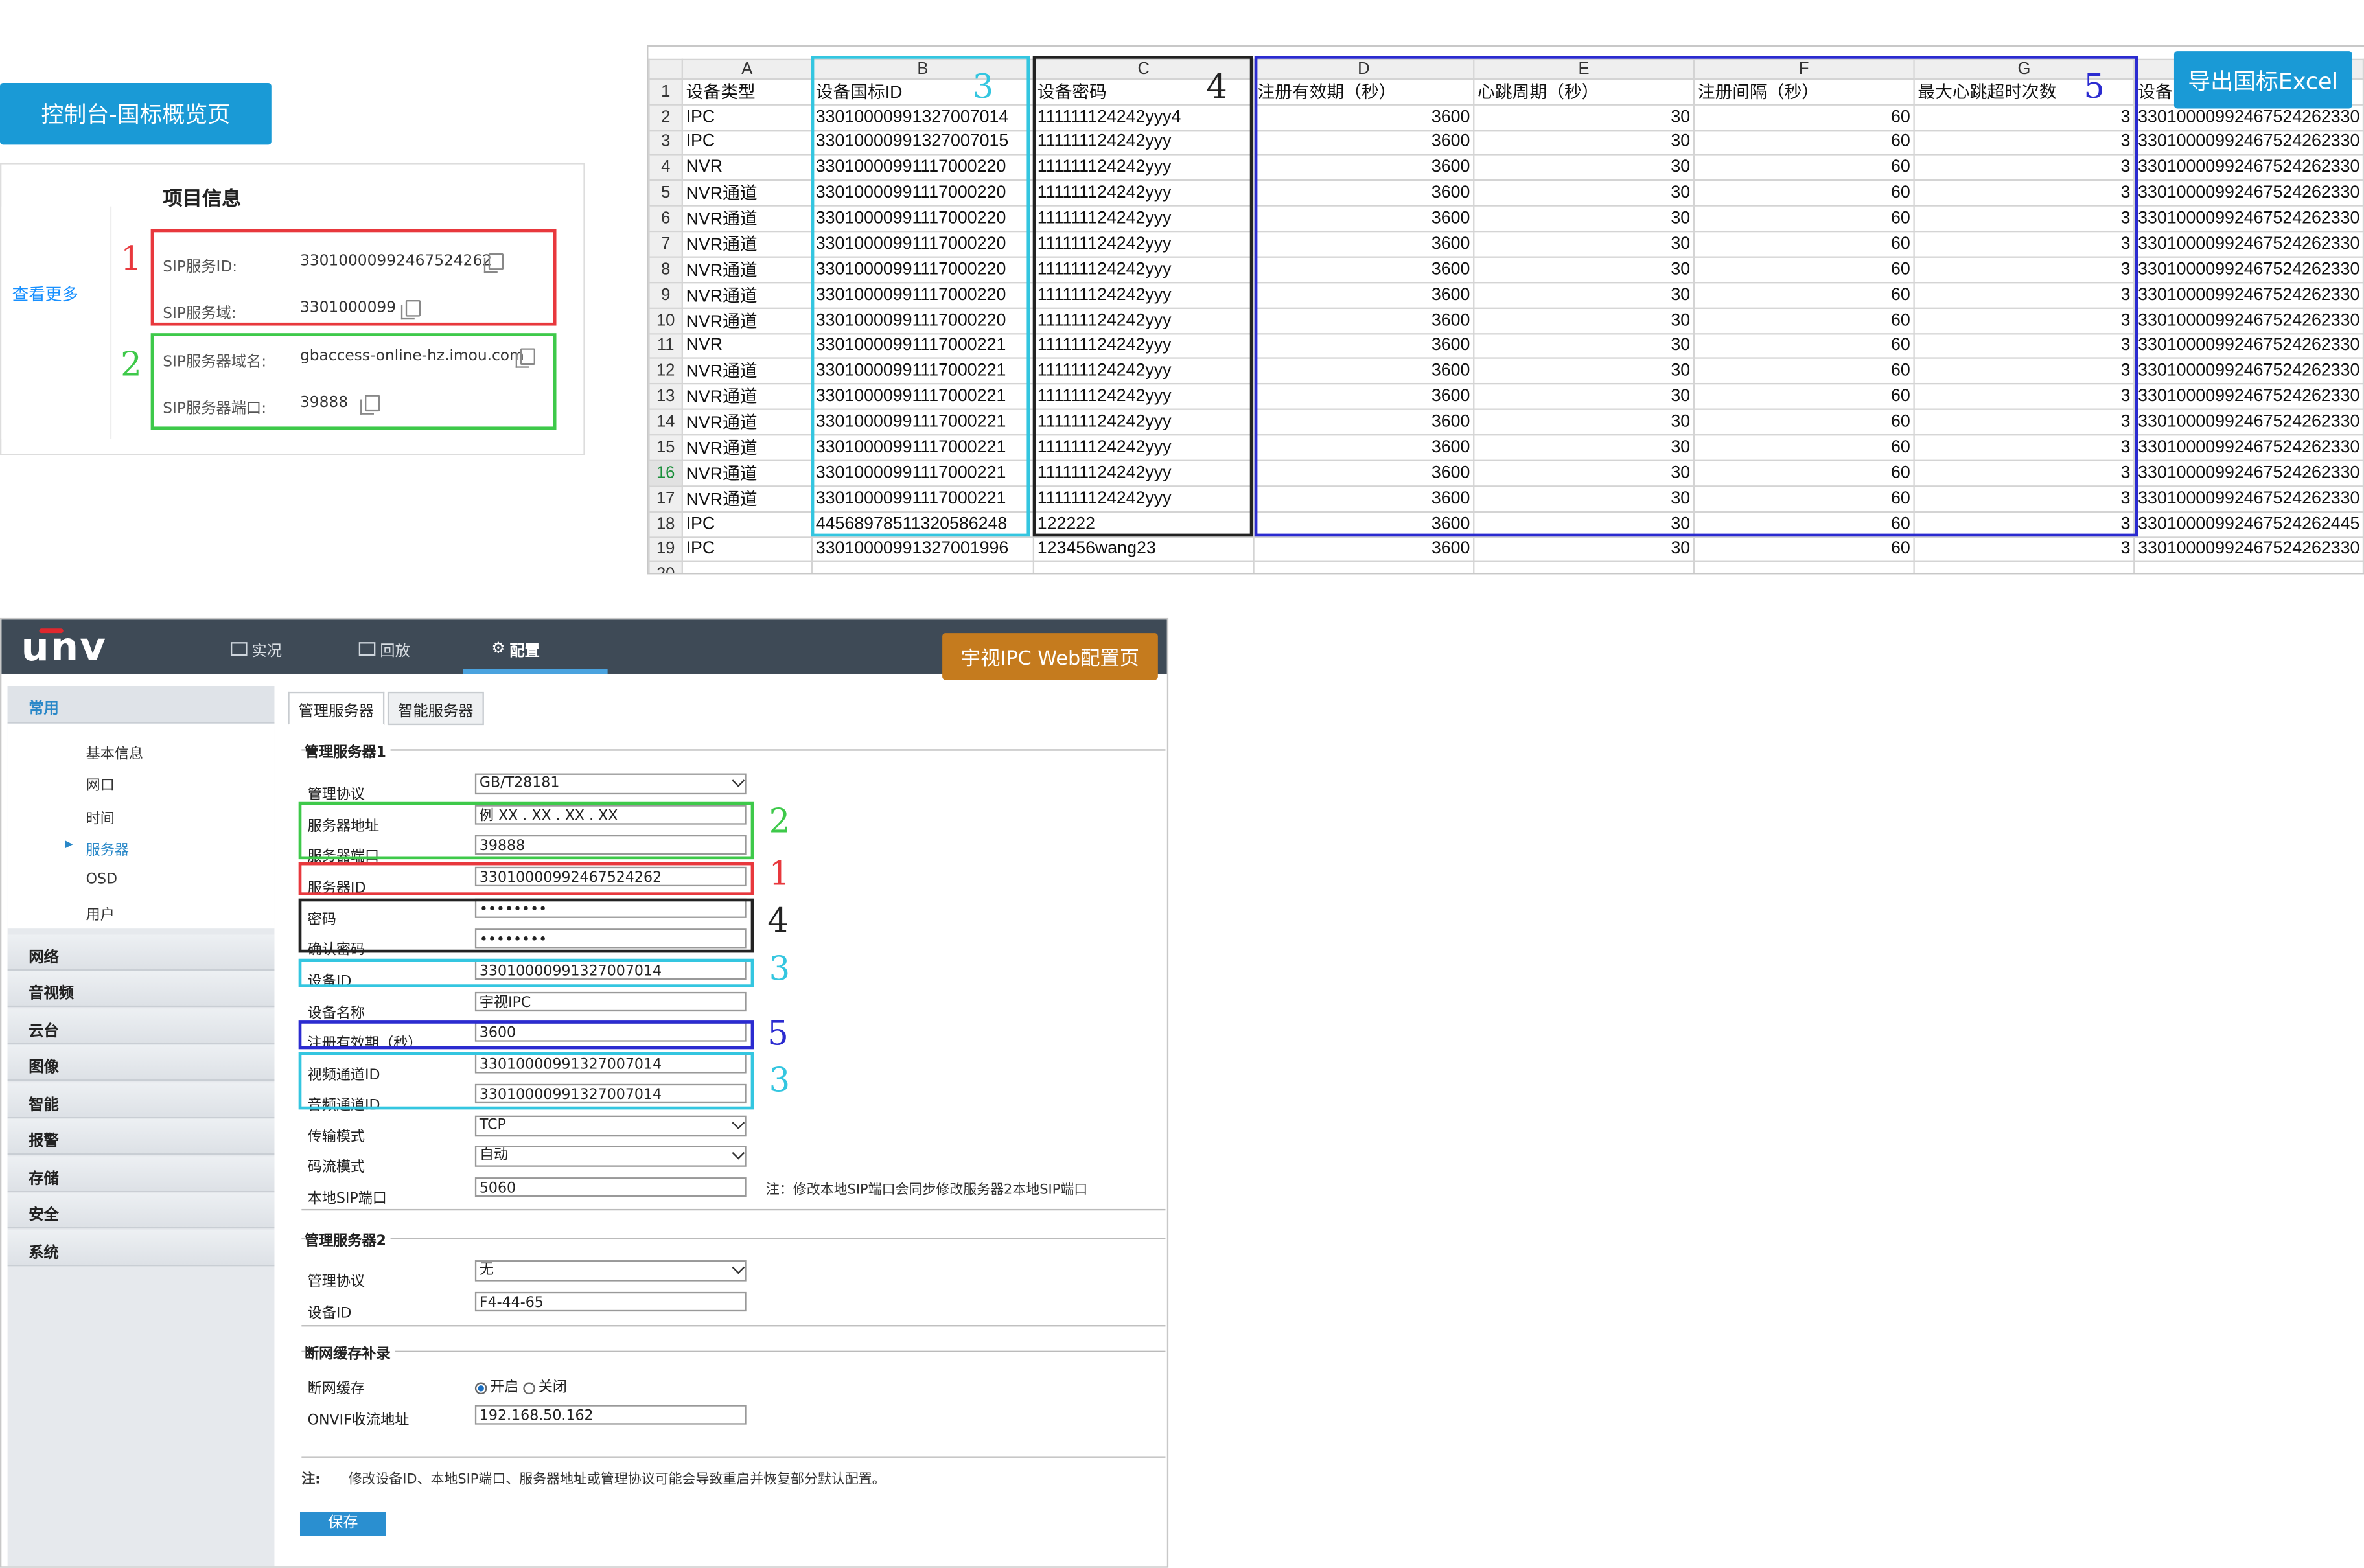 The width and height of the screenshot is (2364, 1568). I want to click on row-number: 4, so click(665, 167).